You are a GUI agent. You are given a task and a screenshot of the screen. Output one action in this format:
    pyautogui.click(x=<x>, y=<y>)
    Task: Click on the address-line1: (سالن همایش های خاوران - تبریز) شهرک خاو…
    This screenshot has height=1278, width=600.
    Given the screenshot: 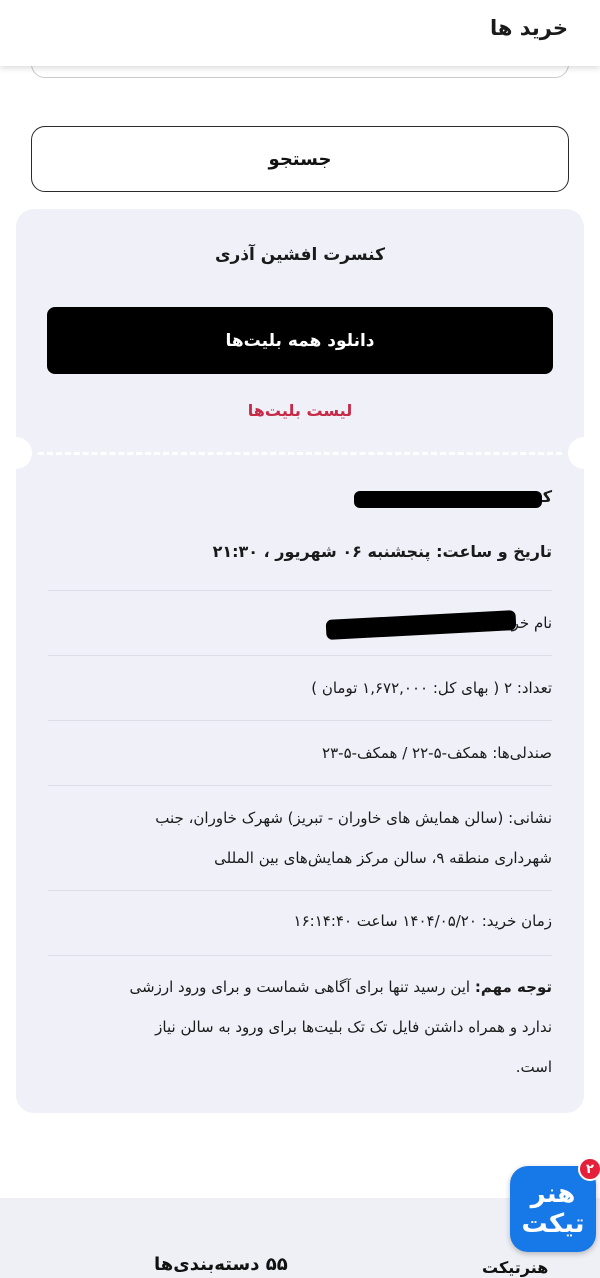 What is the action you would take?
    pyautogui.click(x=329, y=818)
    